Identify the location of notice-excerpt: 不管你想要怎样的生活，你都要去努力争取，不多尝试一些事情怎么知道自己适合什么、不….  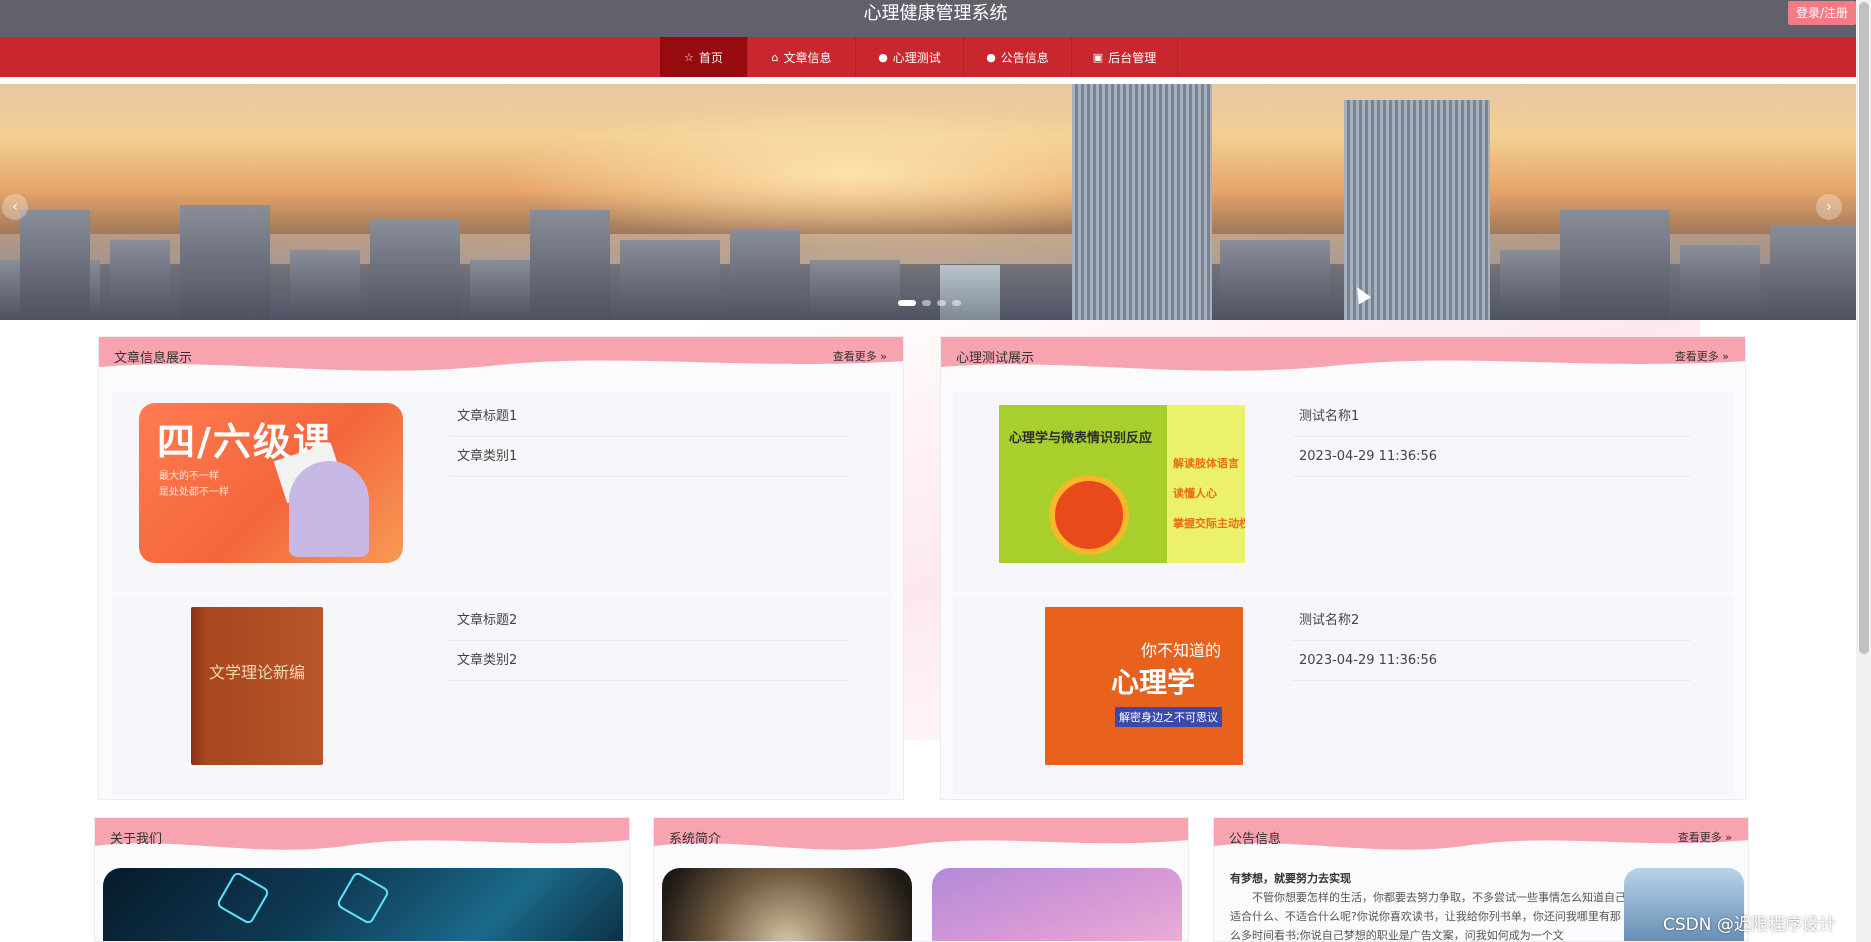
(1428, 916).